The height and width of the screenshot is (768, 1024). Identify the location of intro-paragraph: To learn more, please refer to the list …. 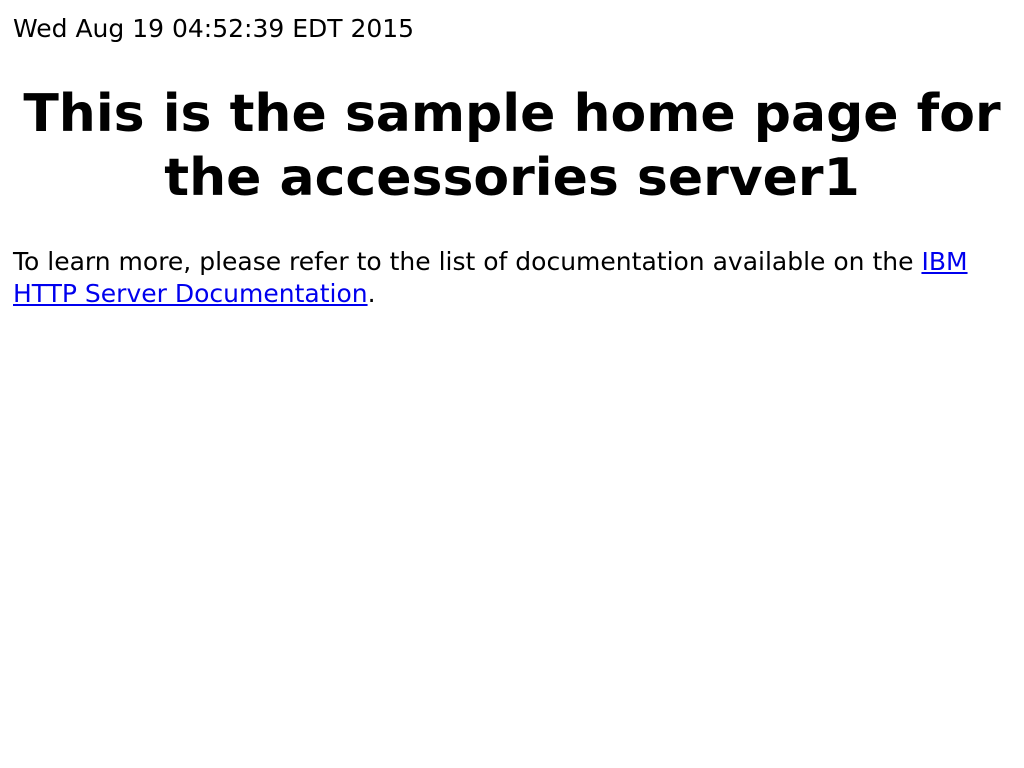
(508, 278).